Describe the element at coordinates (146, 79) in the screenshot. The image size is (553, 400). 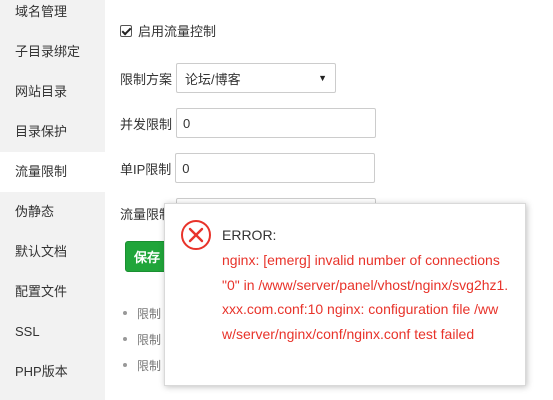
I see `scheme-label: 限制方案` at that location.